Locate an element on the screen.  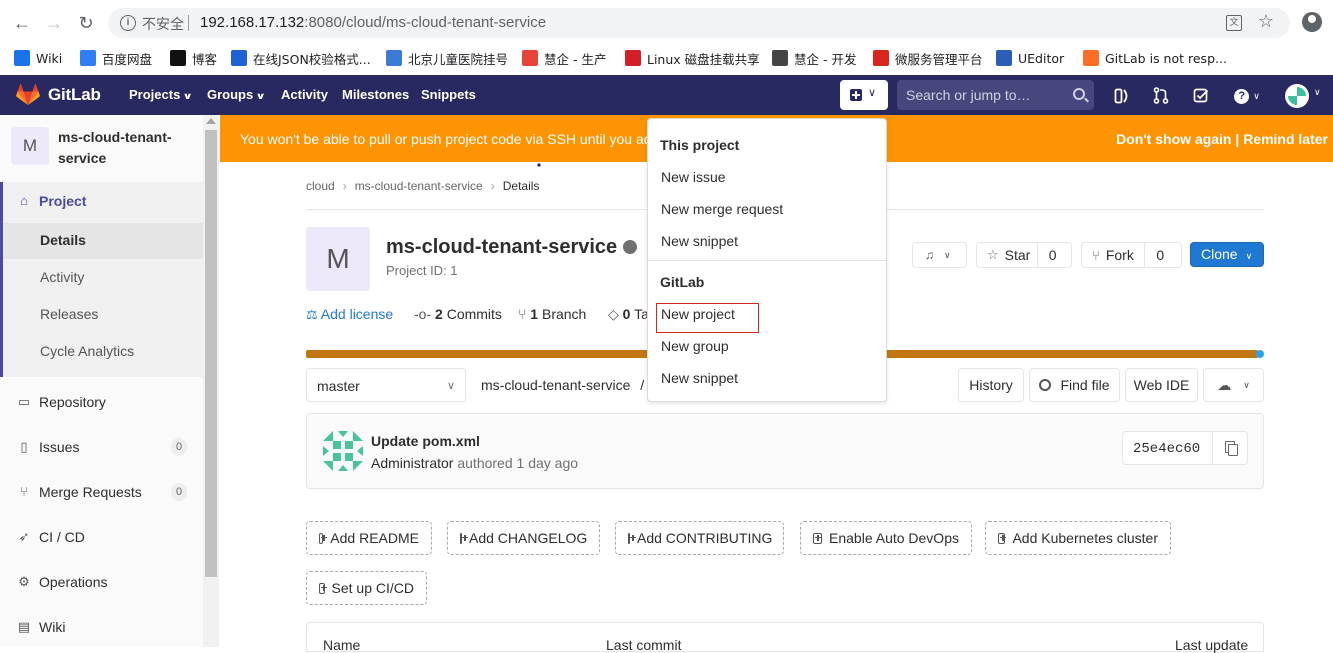
dont-show-again-link: Don't show again is located at coordinates (1173, 139).